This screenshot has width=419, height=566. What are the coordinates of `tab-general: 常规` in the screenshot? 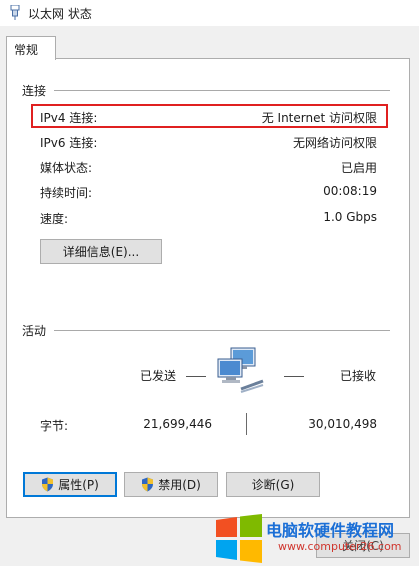 It's located at (31, 48).